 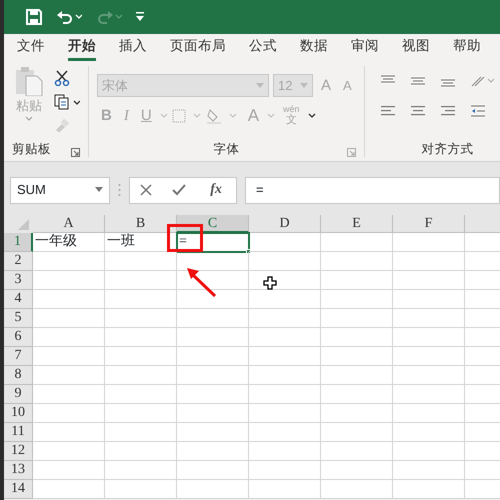 What do you see at coordinates (18, 489) in the screenshot?
I see `row-header: 14` at bounding box center [18, 489].